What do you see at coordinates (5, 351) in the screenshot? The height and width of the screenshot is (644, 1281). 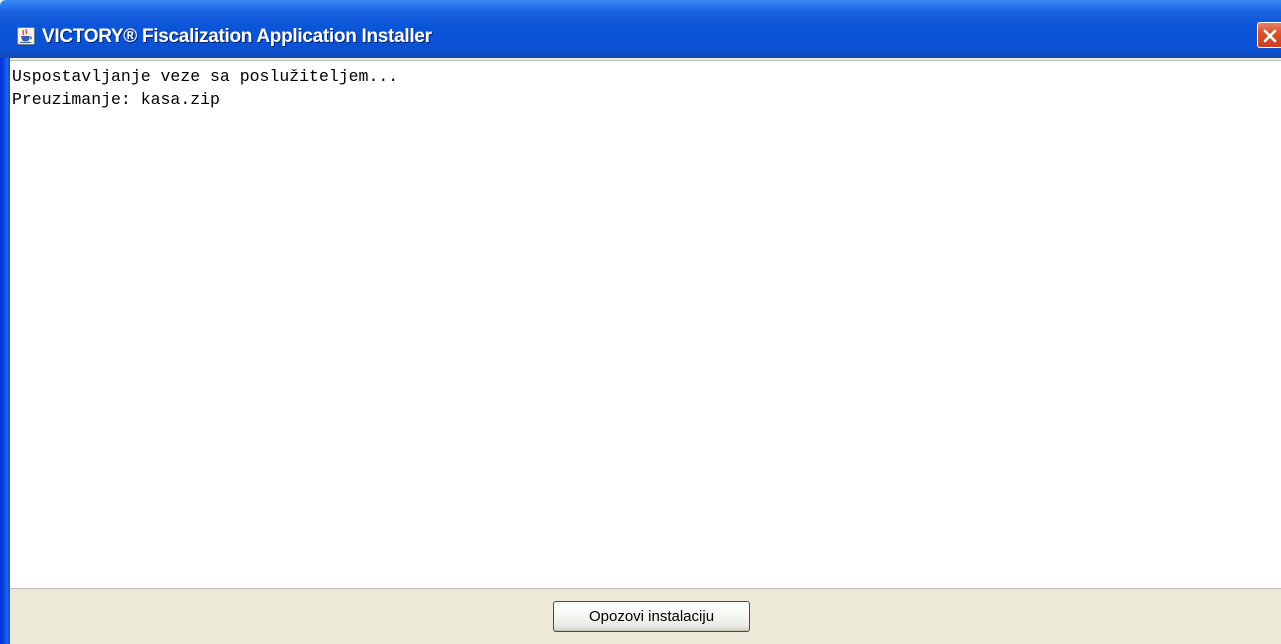 I see `window-frame-left` at bounding box center [5, 351].